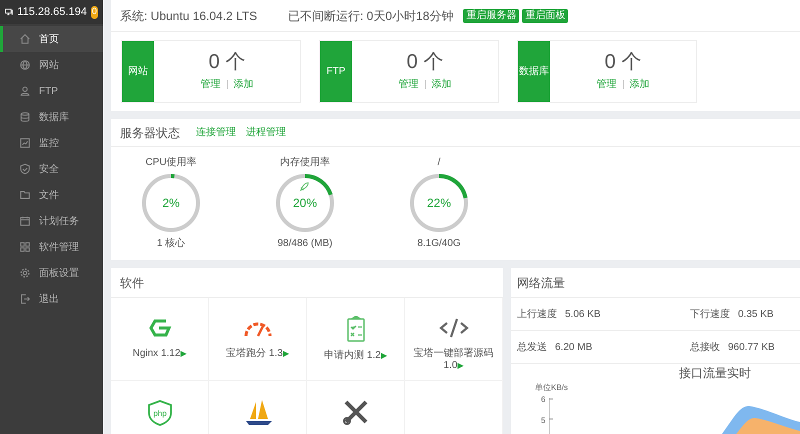 This screenshot has width=800, height=434. What do you see at coordinates (532, 347) in the screenshot?
I see `stat-label: 总发送` at bounding box center [532, 347].